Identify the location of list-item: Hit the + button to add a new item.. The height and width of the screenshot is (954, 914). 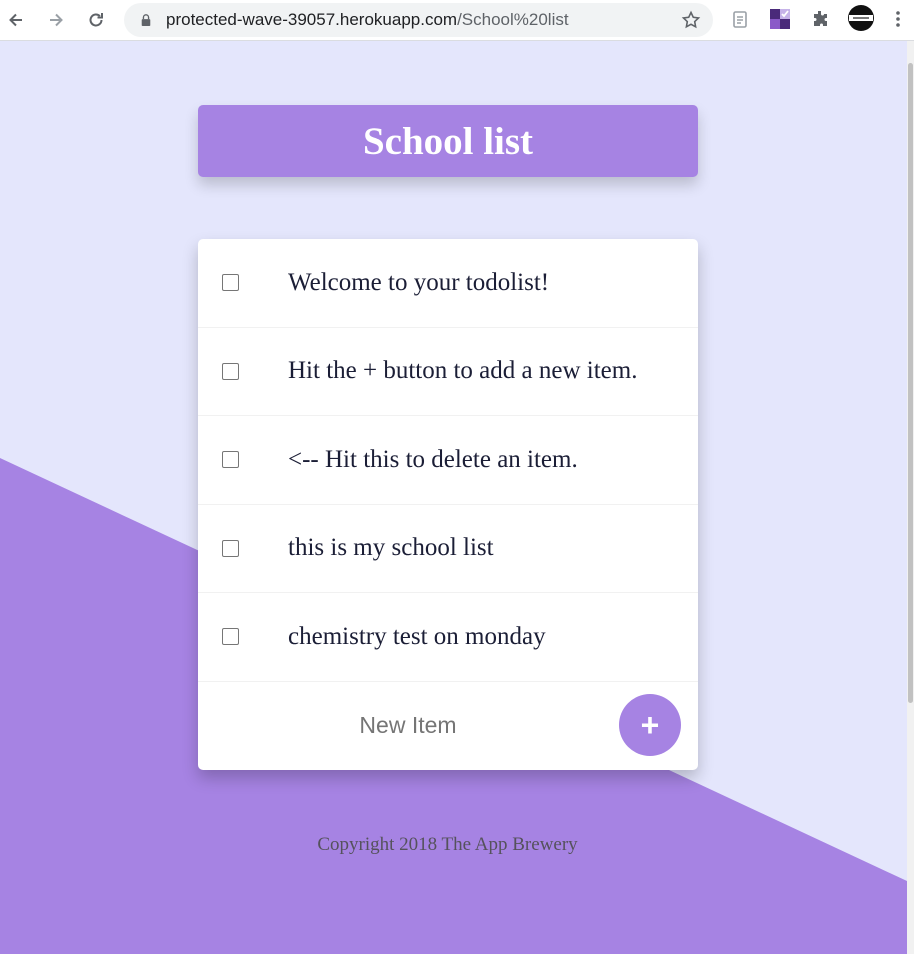
(448, 372).